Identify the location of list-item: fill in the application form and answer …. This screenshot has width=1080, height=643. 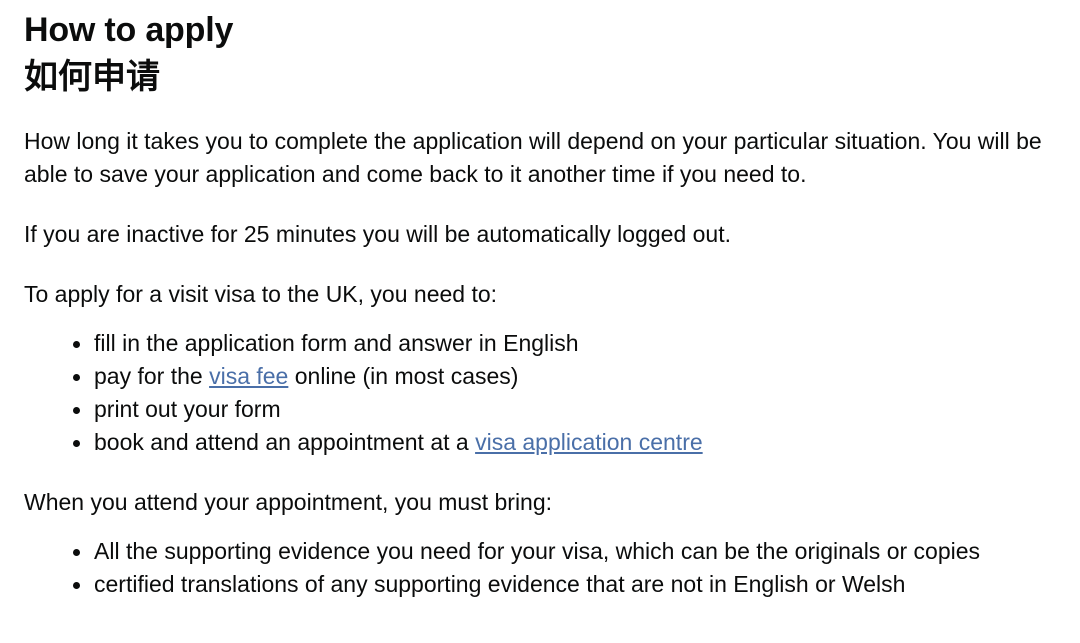
(564, 343).